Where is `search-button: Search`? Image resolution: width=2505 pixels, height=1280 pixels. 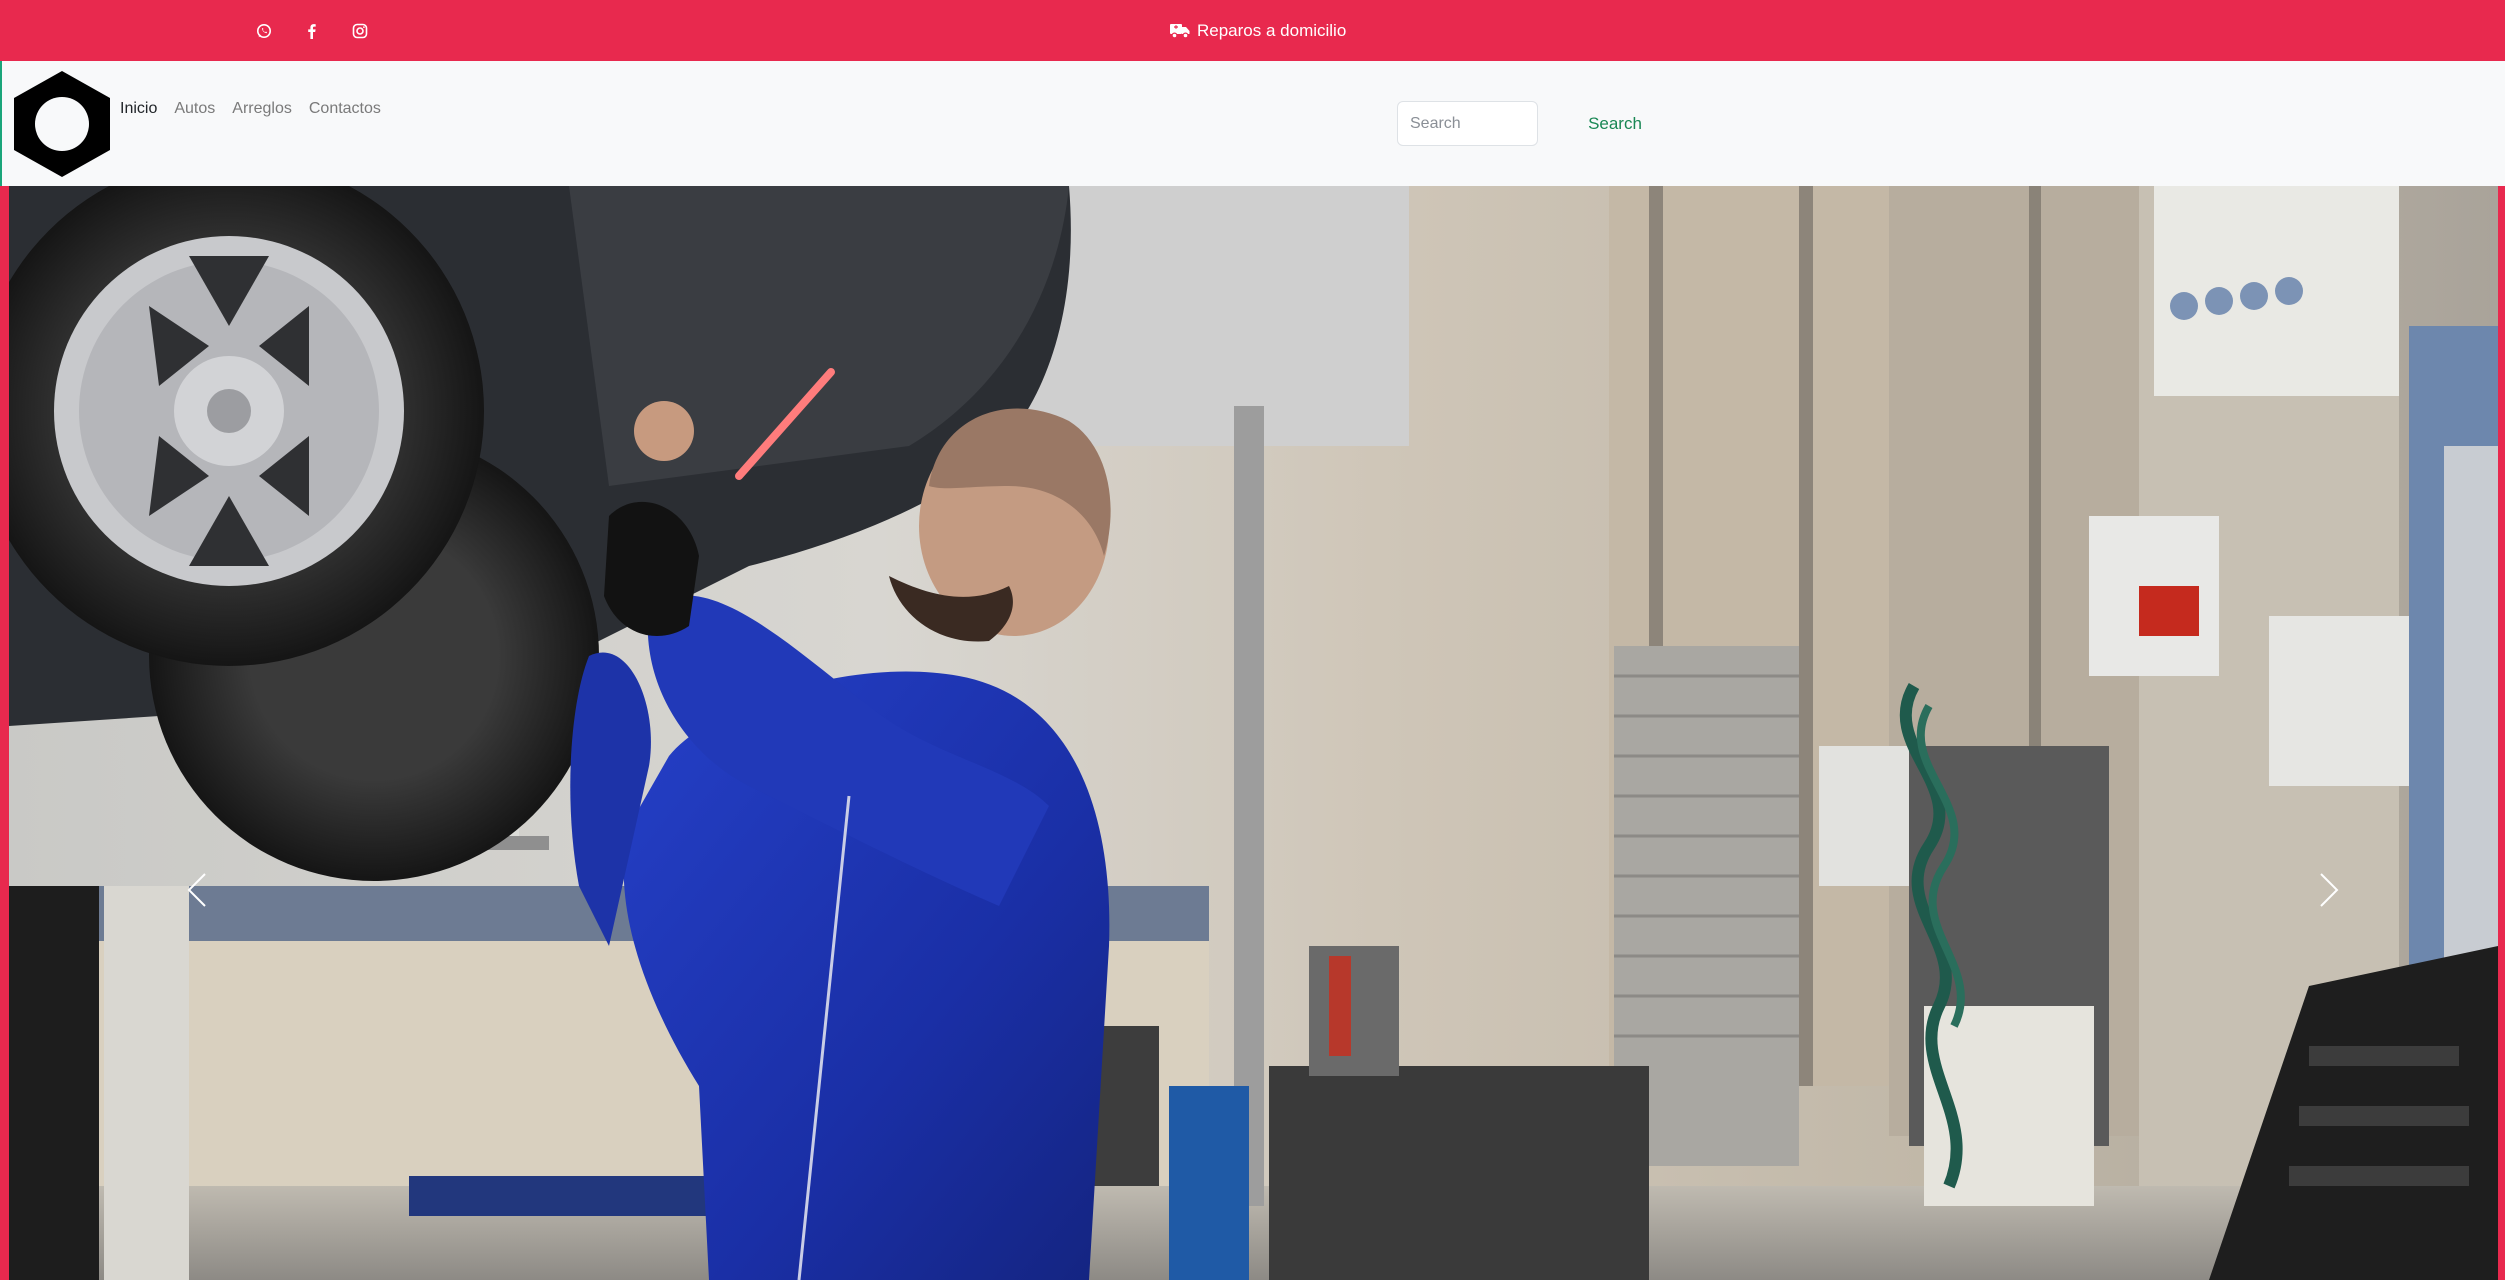
search-button: Search is located at coordinates (1615, 123).